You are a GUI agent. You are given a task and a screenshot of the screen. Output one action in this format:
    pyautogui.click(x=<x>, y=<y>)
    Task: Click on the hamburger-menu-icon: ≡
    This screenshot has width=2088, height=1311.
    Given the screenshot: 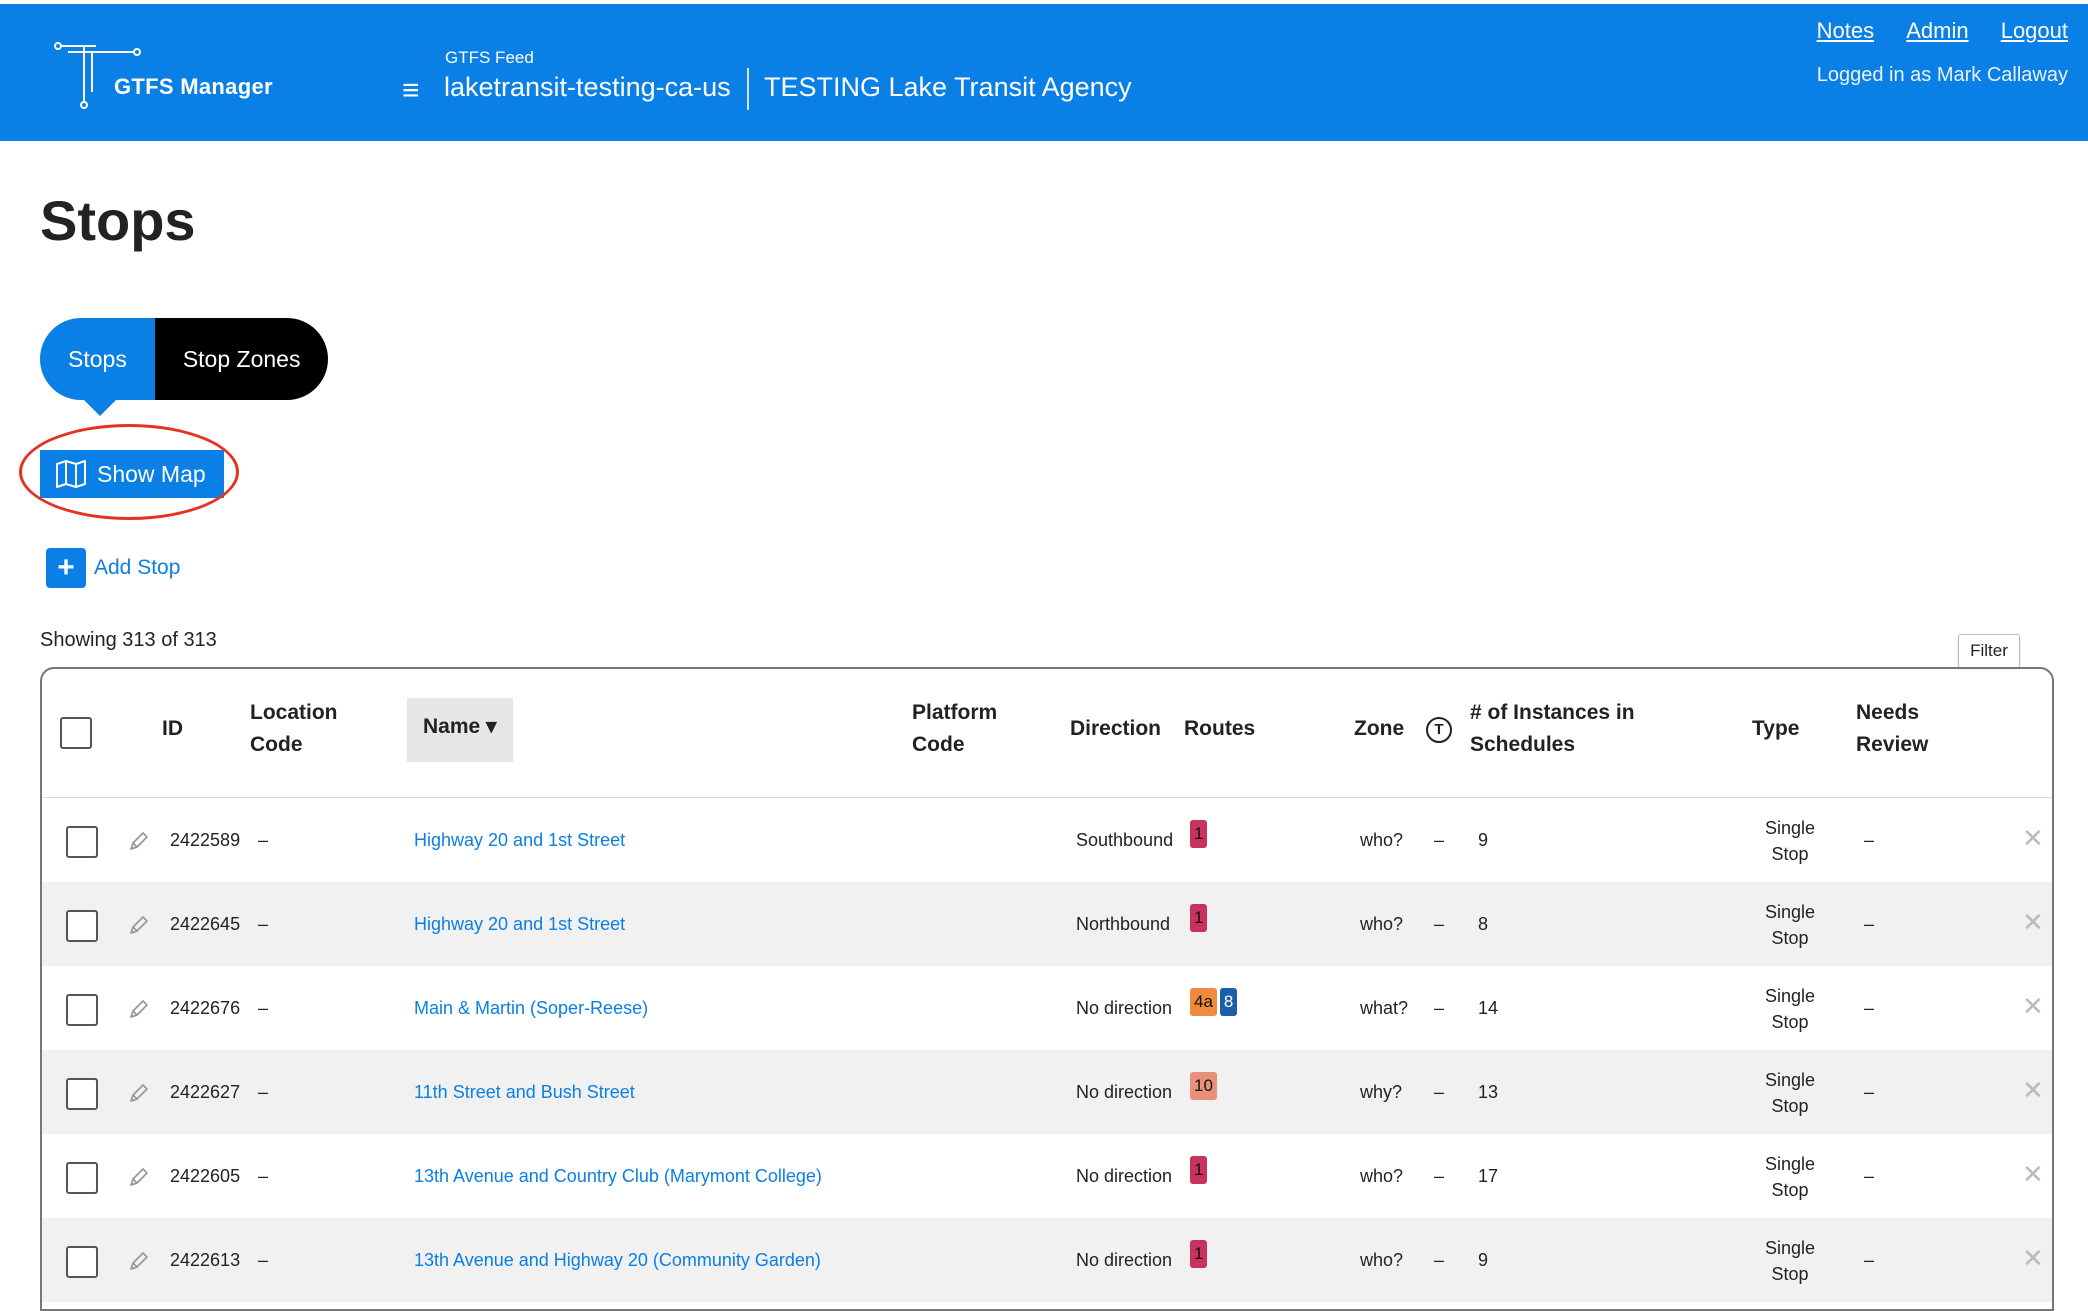 What is the action you would take?
    pyautogui.click(x=411, y=91)
    